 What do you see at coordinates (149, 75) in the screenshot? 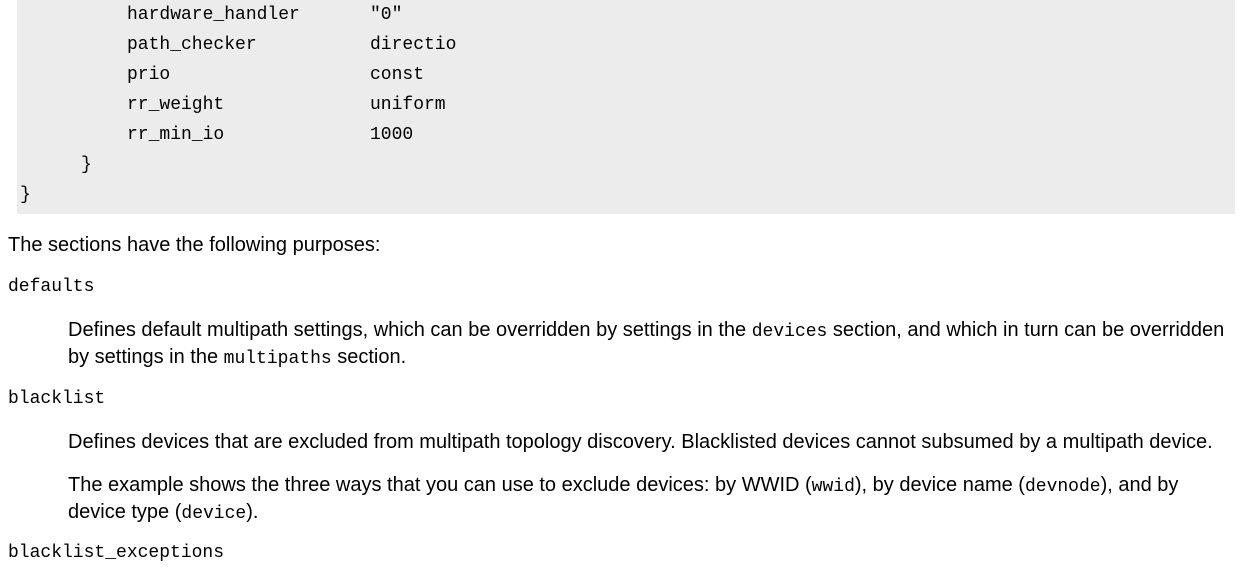
I see `code-key-prio: prio` at bounding box center [149, 75].